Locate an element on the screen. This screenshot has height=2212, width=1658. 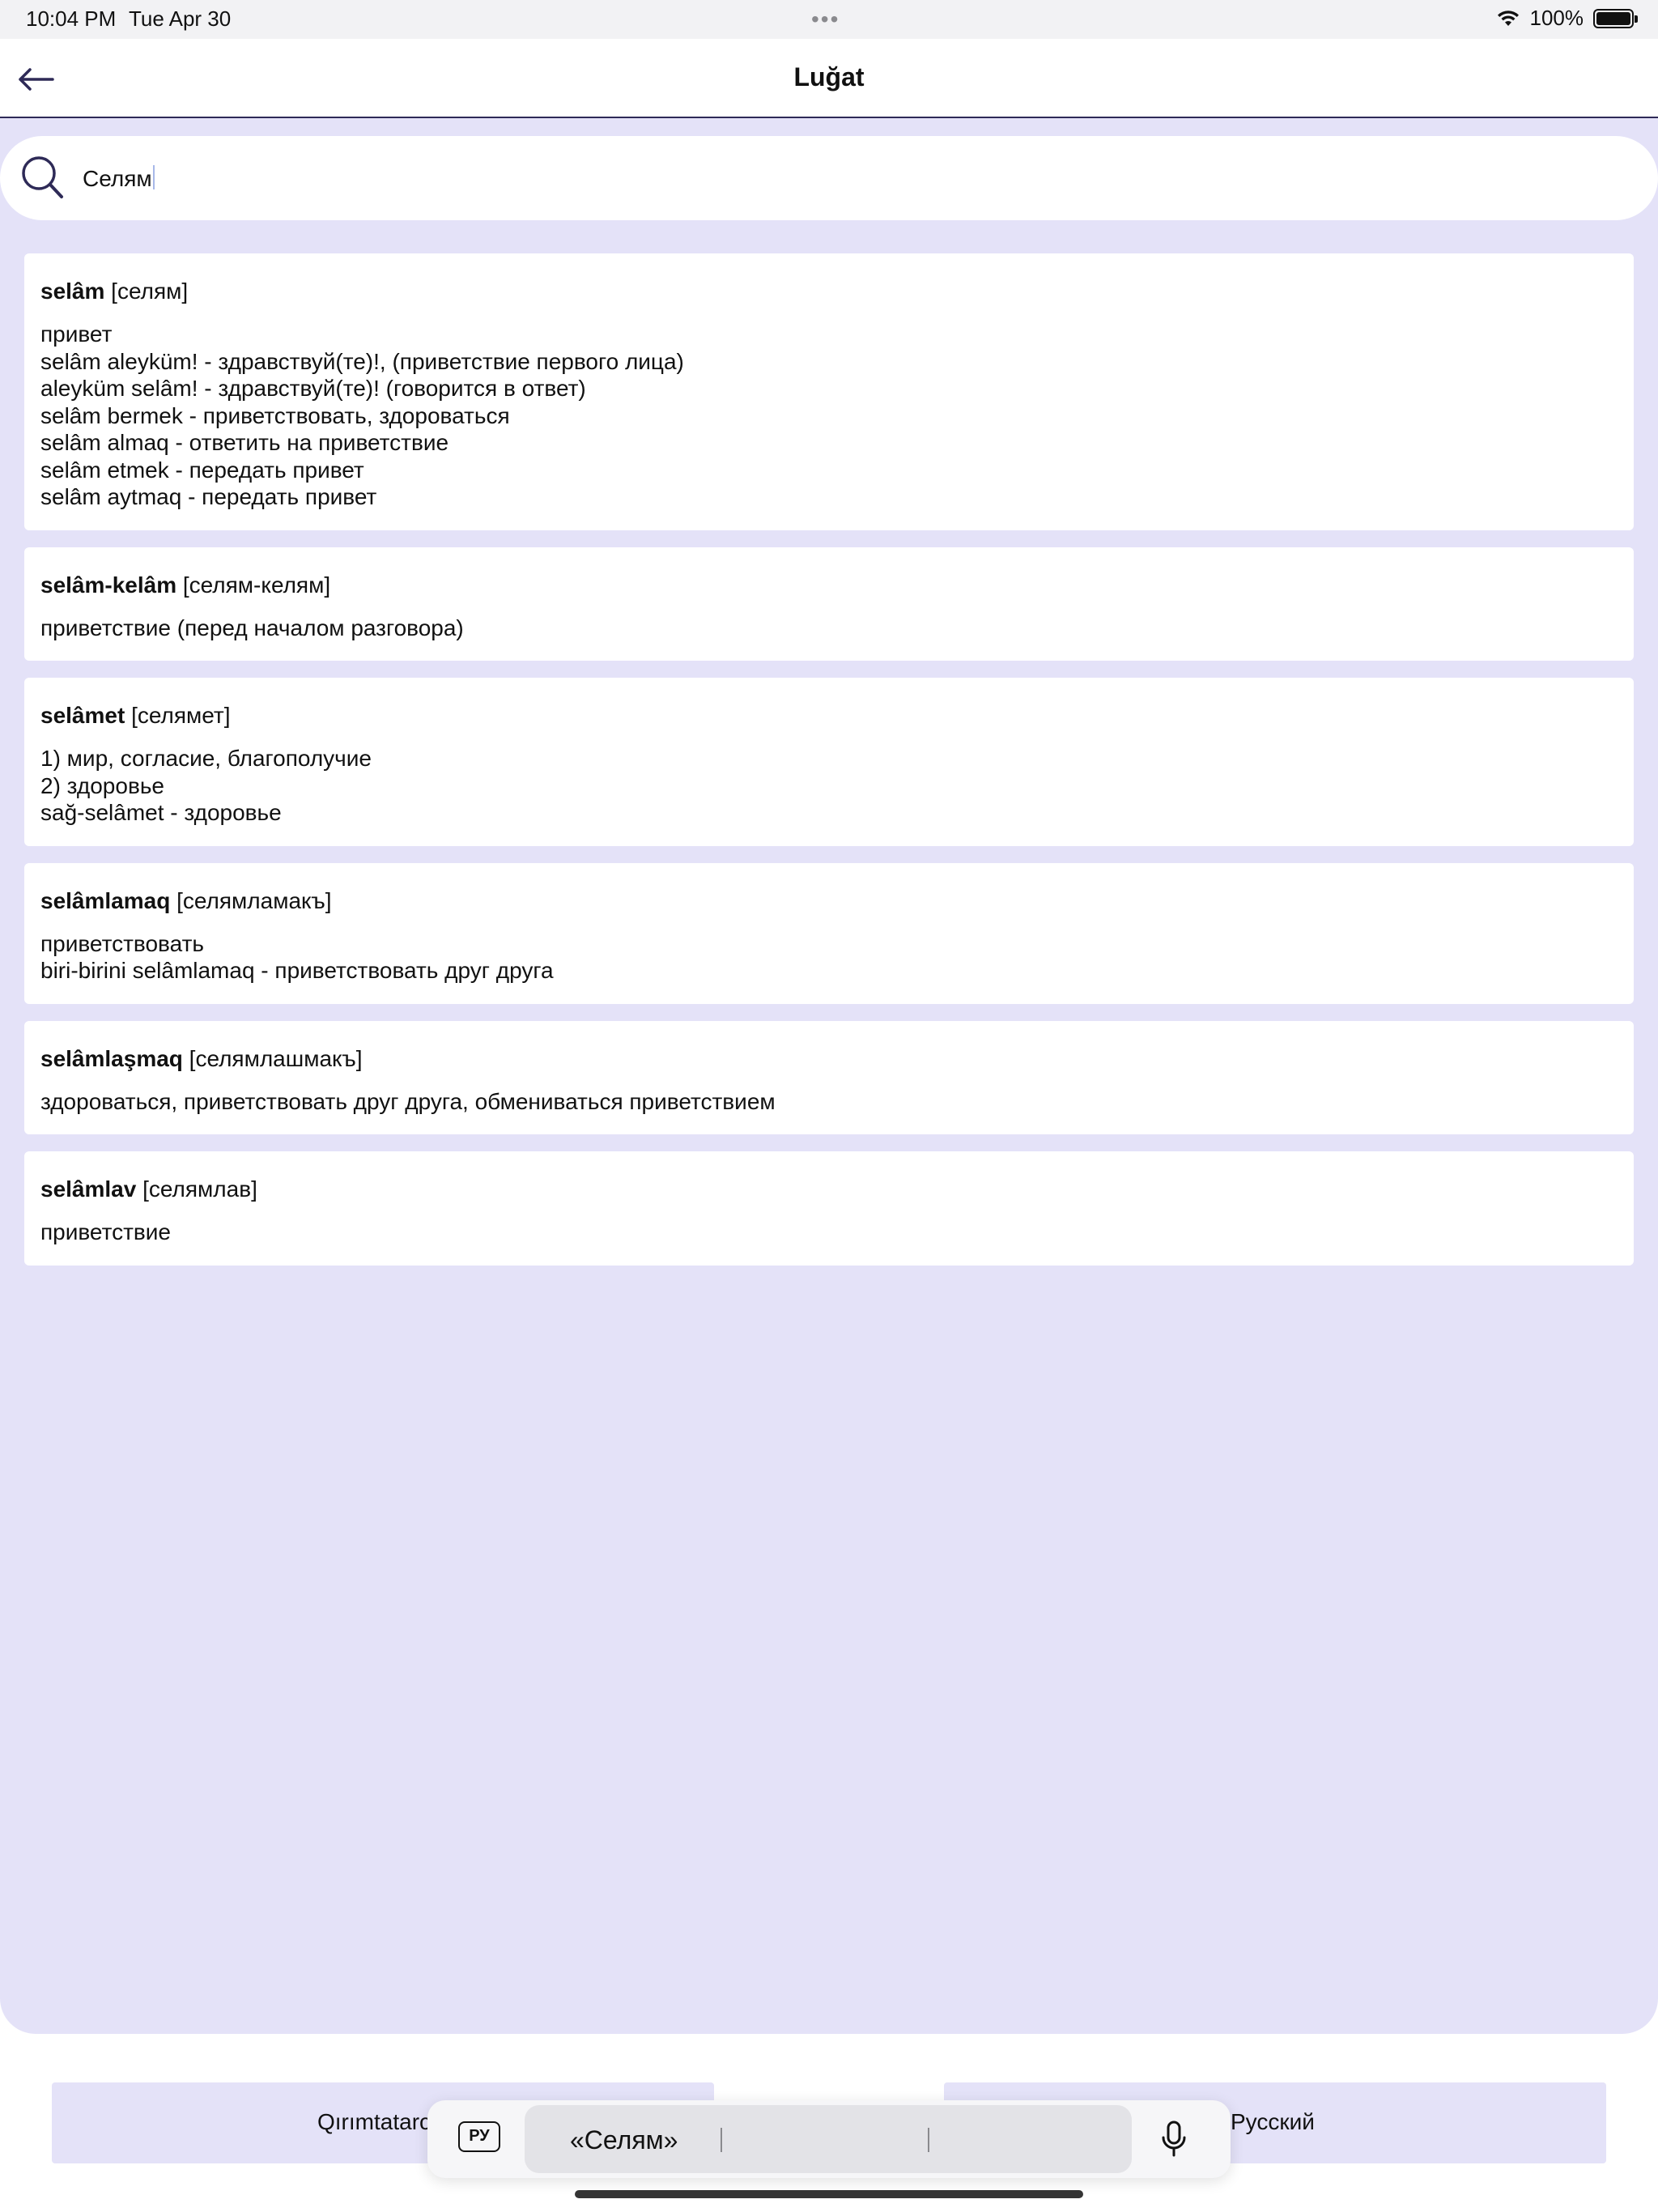
entry-transliteration: [селямет] is located at coordinates (178, 716).